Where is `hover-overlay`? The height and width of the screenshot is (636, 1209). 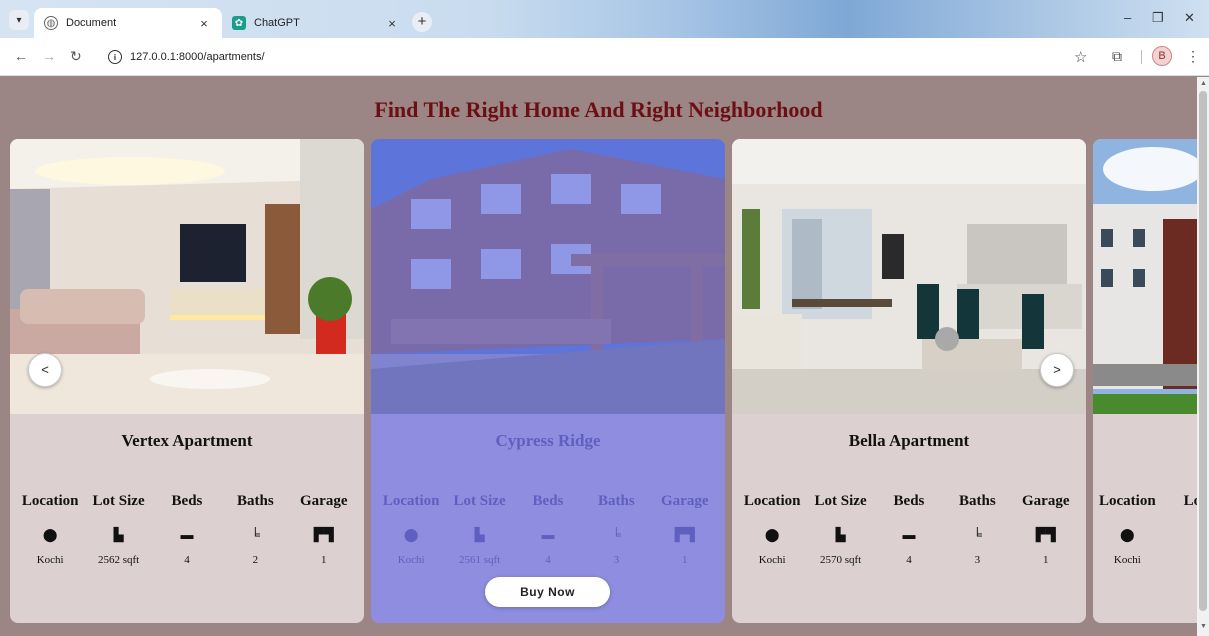
hover-overlay is located at coordinates (548, 276).